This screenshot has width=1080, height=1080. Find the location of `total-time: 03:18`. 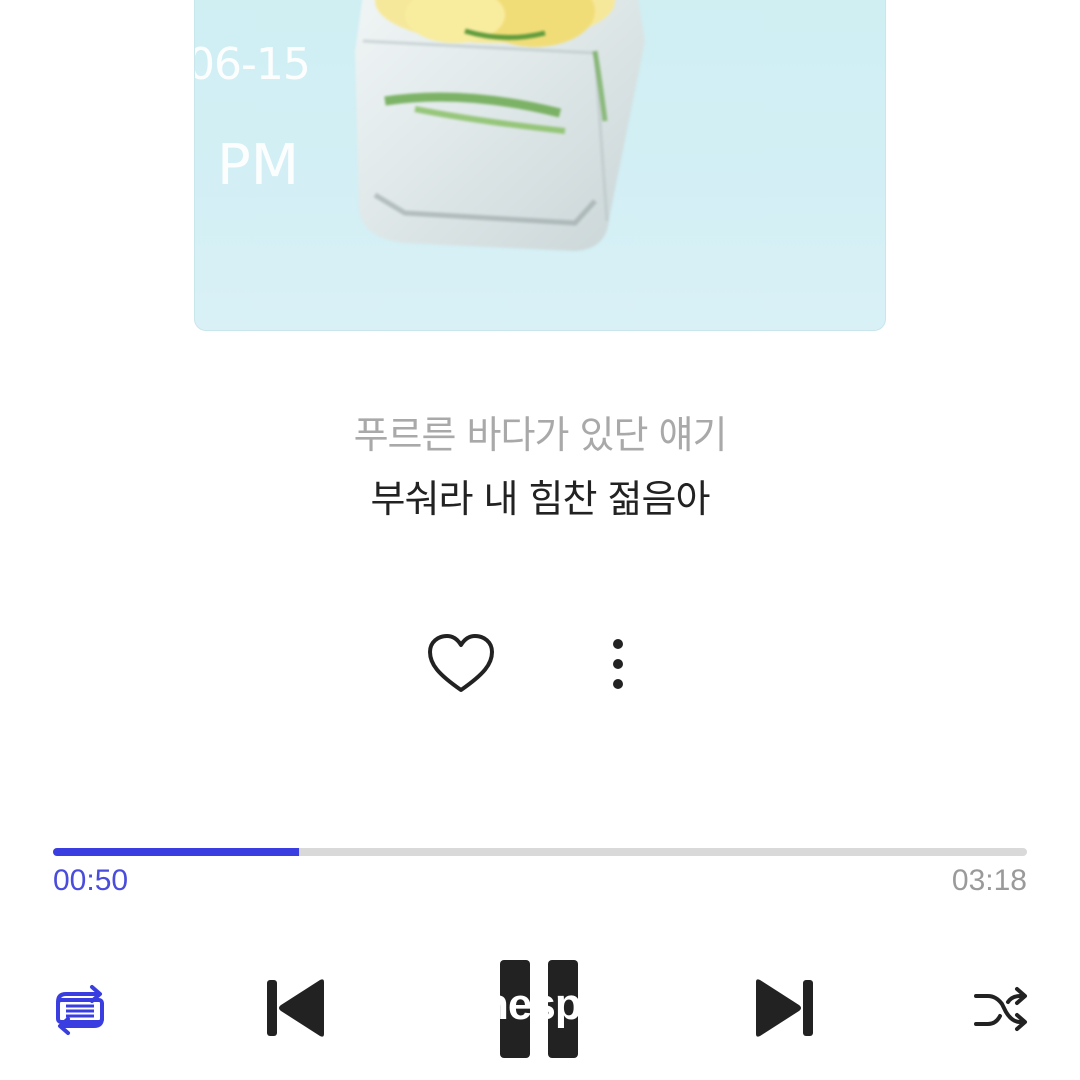

total-time: 03:18 is located at coordinates (989, 880).